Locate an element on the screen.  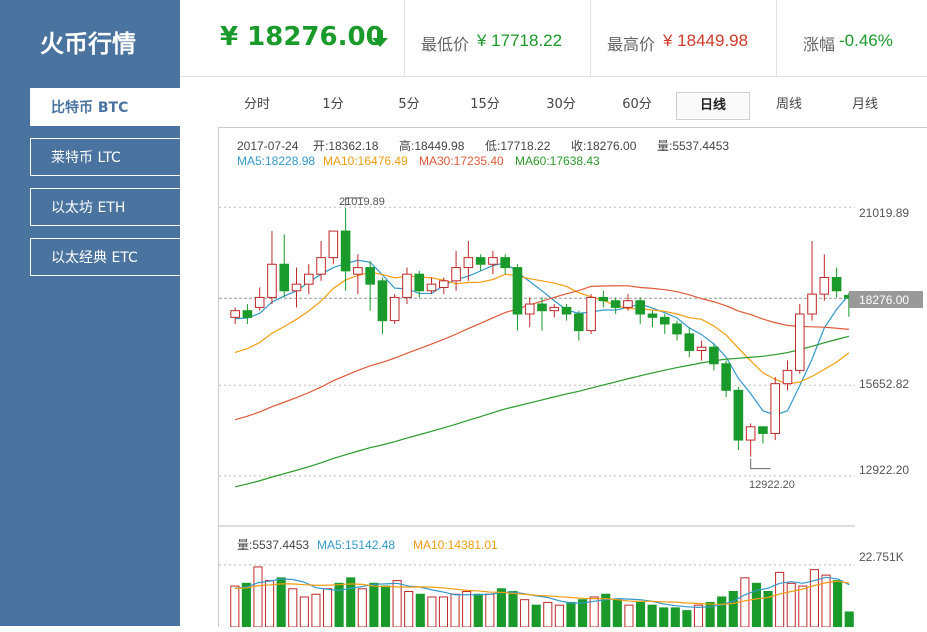
high-price-value: ¥ 18449.98 is located at coordinates (706, 40).